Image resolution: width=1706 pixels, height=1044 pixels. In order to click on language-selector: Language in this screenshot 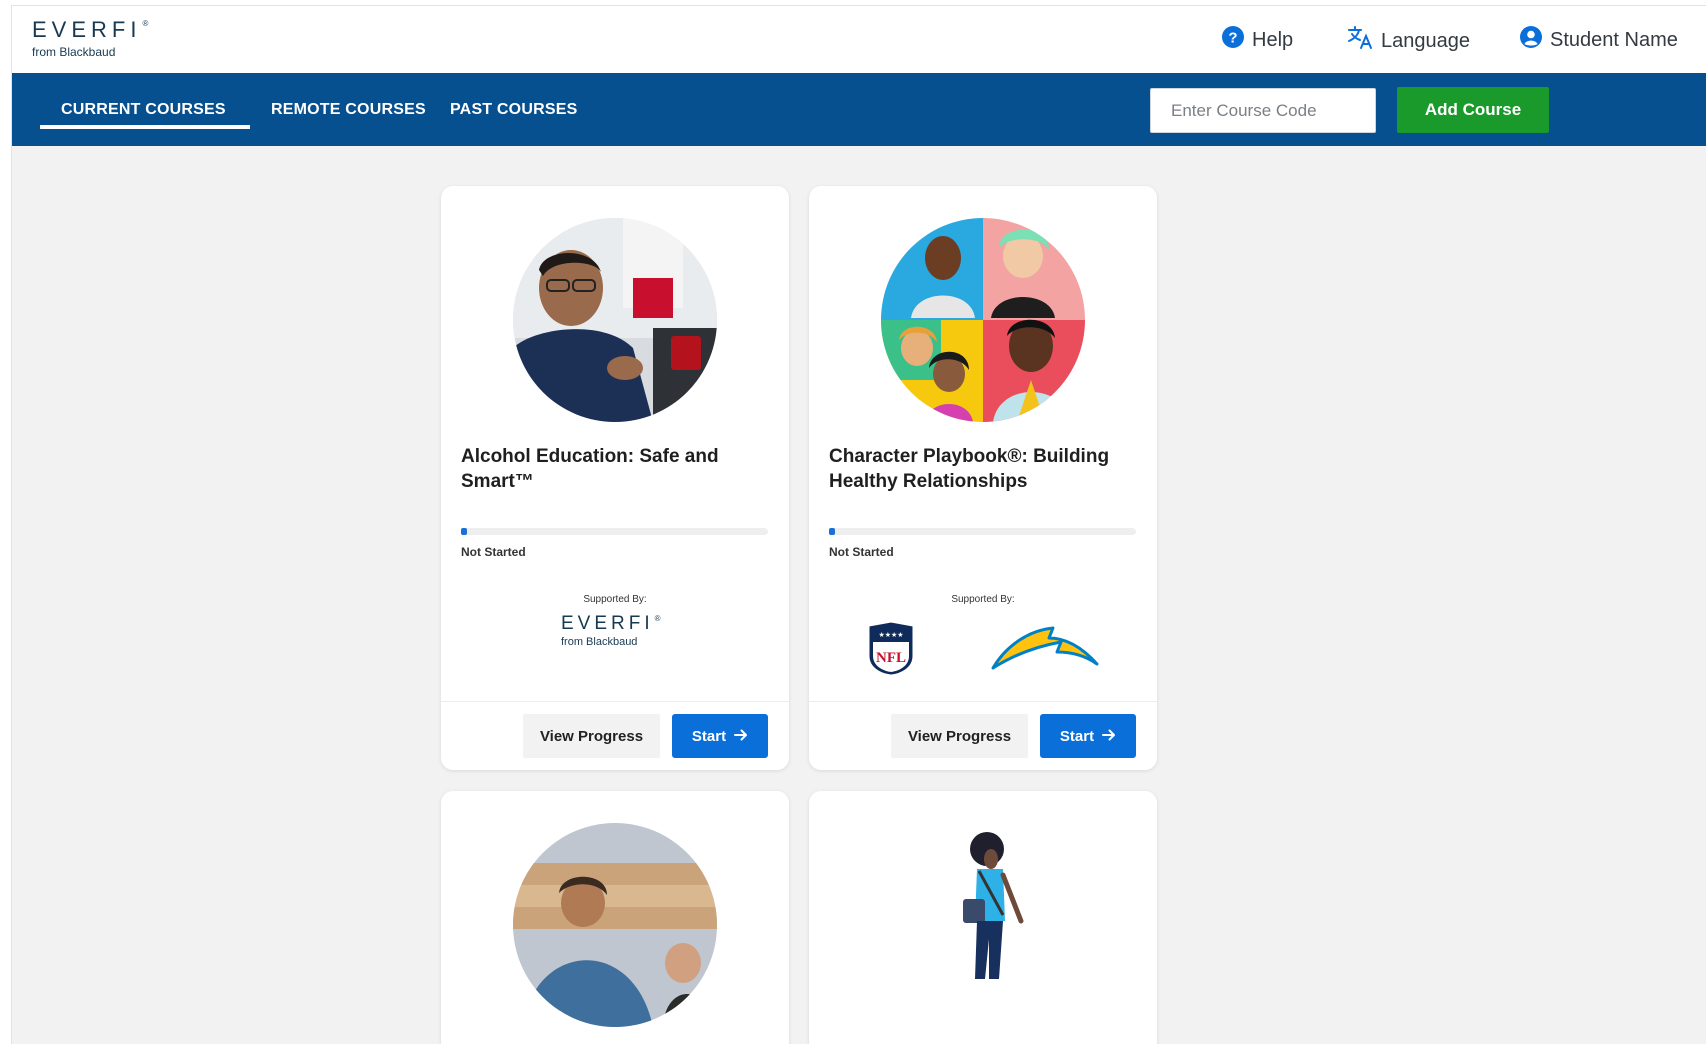, I will do `click(1408, 41)`.